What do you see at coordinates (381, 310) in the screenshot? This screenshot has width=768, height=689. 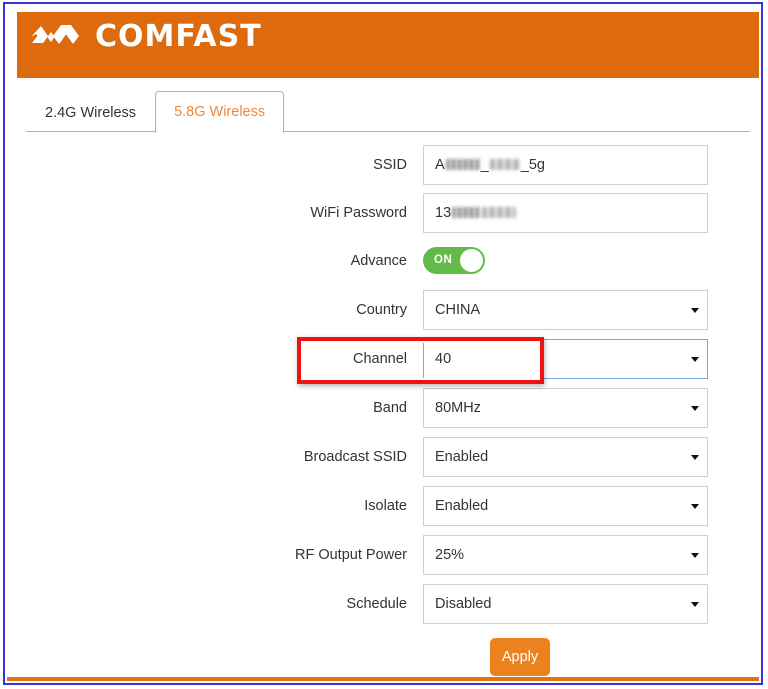 I see `country-label: Country` at bounding box center [381, 310].